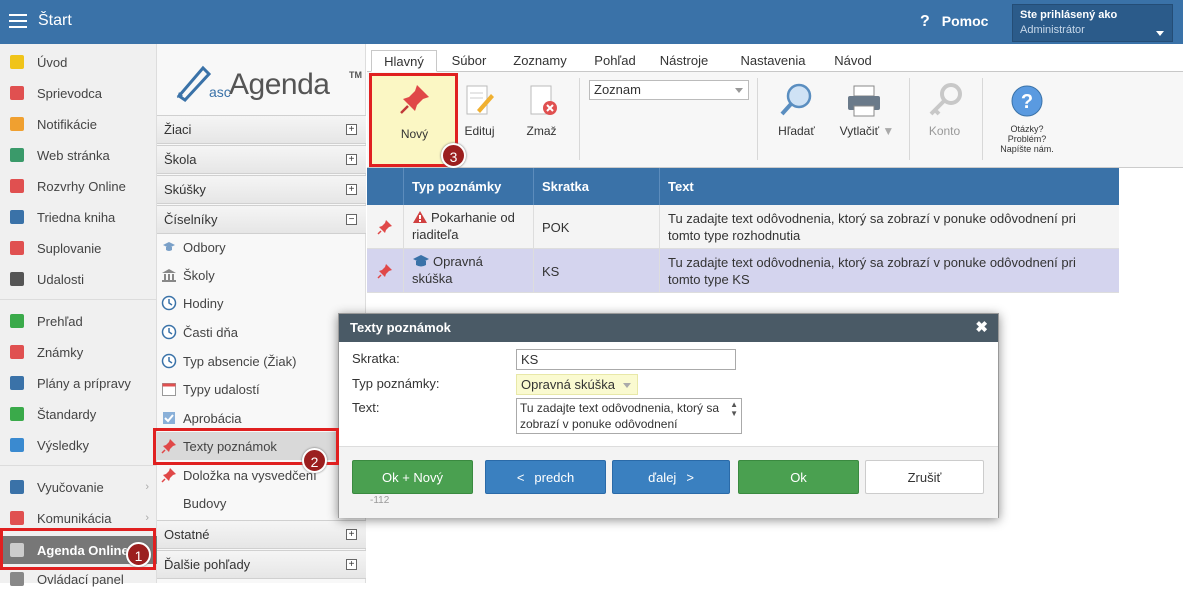 Image resolution: width=1183 pixels, height=593 pixels. Describe the element at coordinates (261, 389) in the screenshot. I see `subnav-item-typy-udalosti: Typy udalostí` at that location.